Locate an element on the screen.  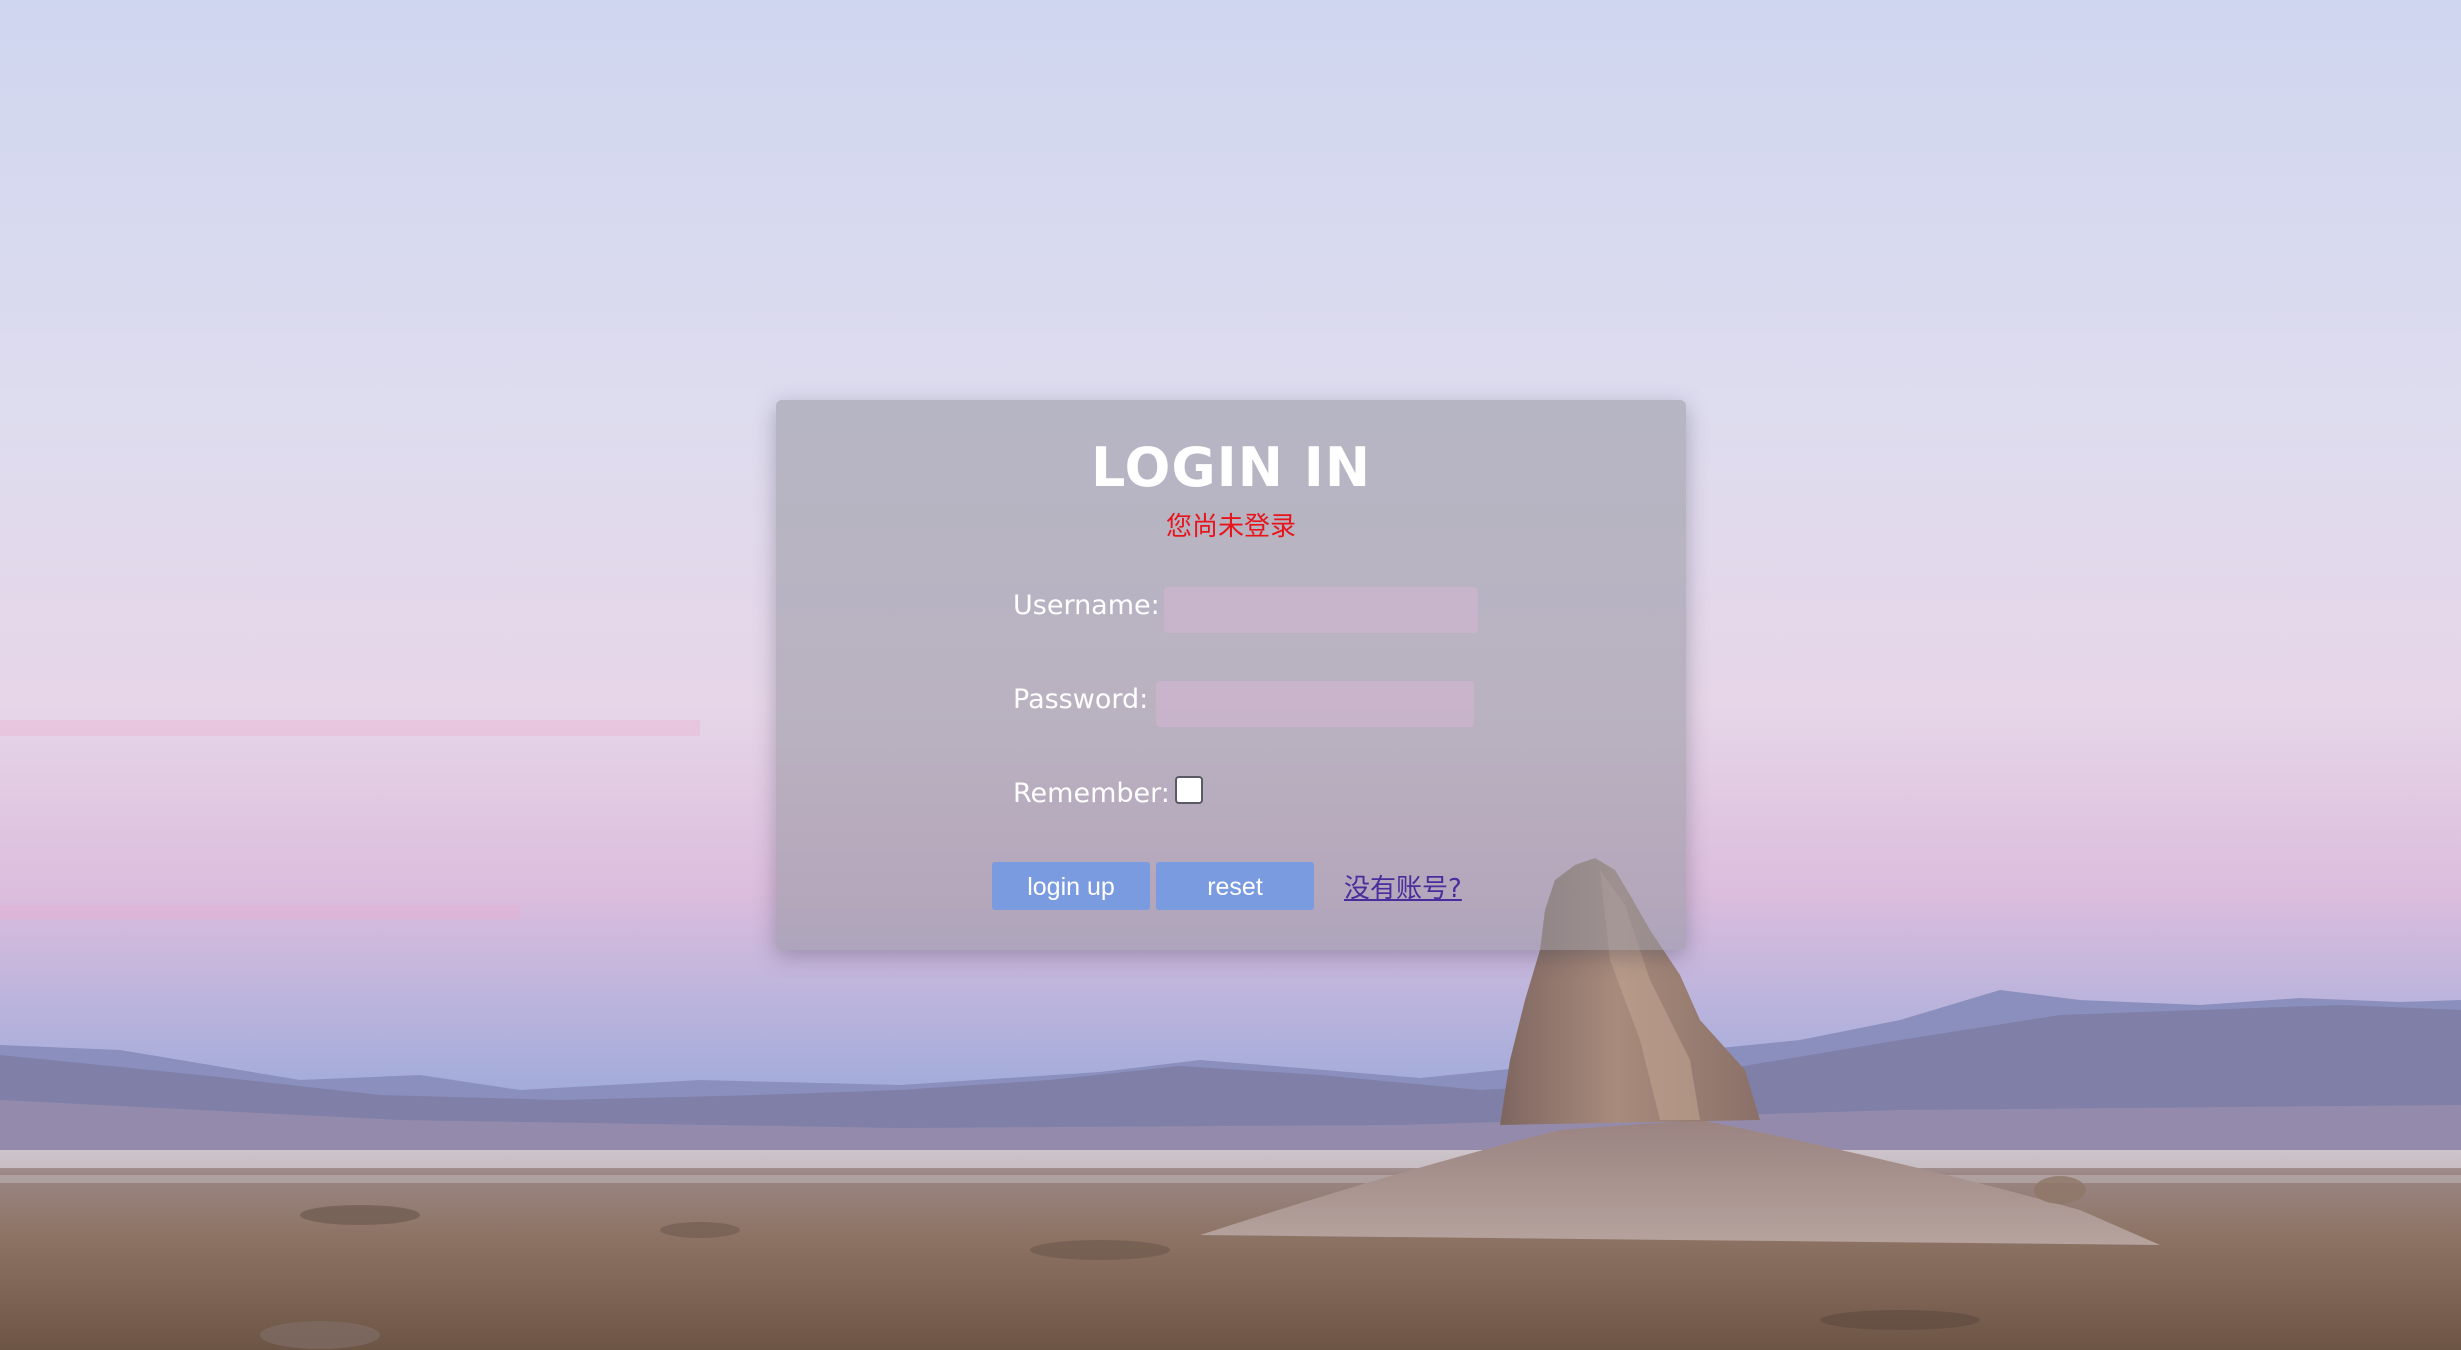
username-label: Username: is located at coordinates (1086, 605).